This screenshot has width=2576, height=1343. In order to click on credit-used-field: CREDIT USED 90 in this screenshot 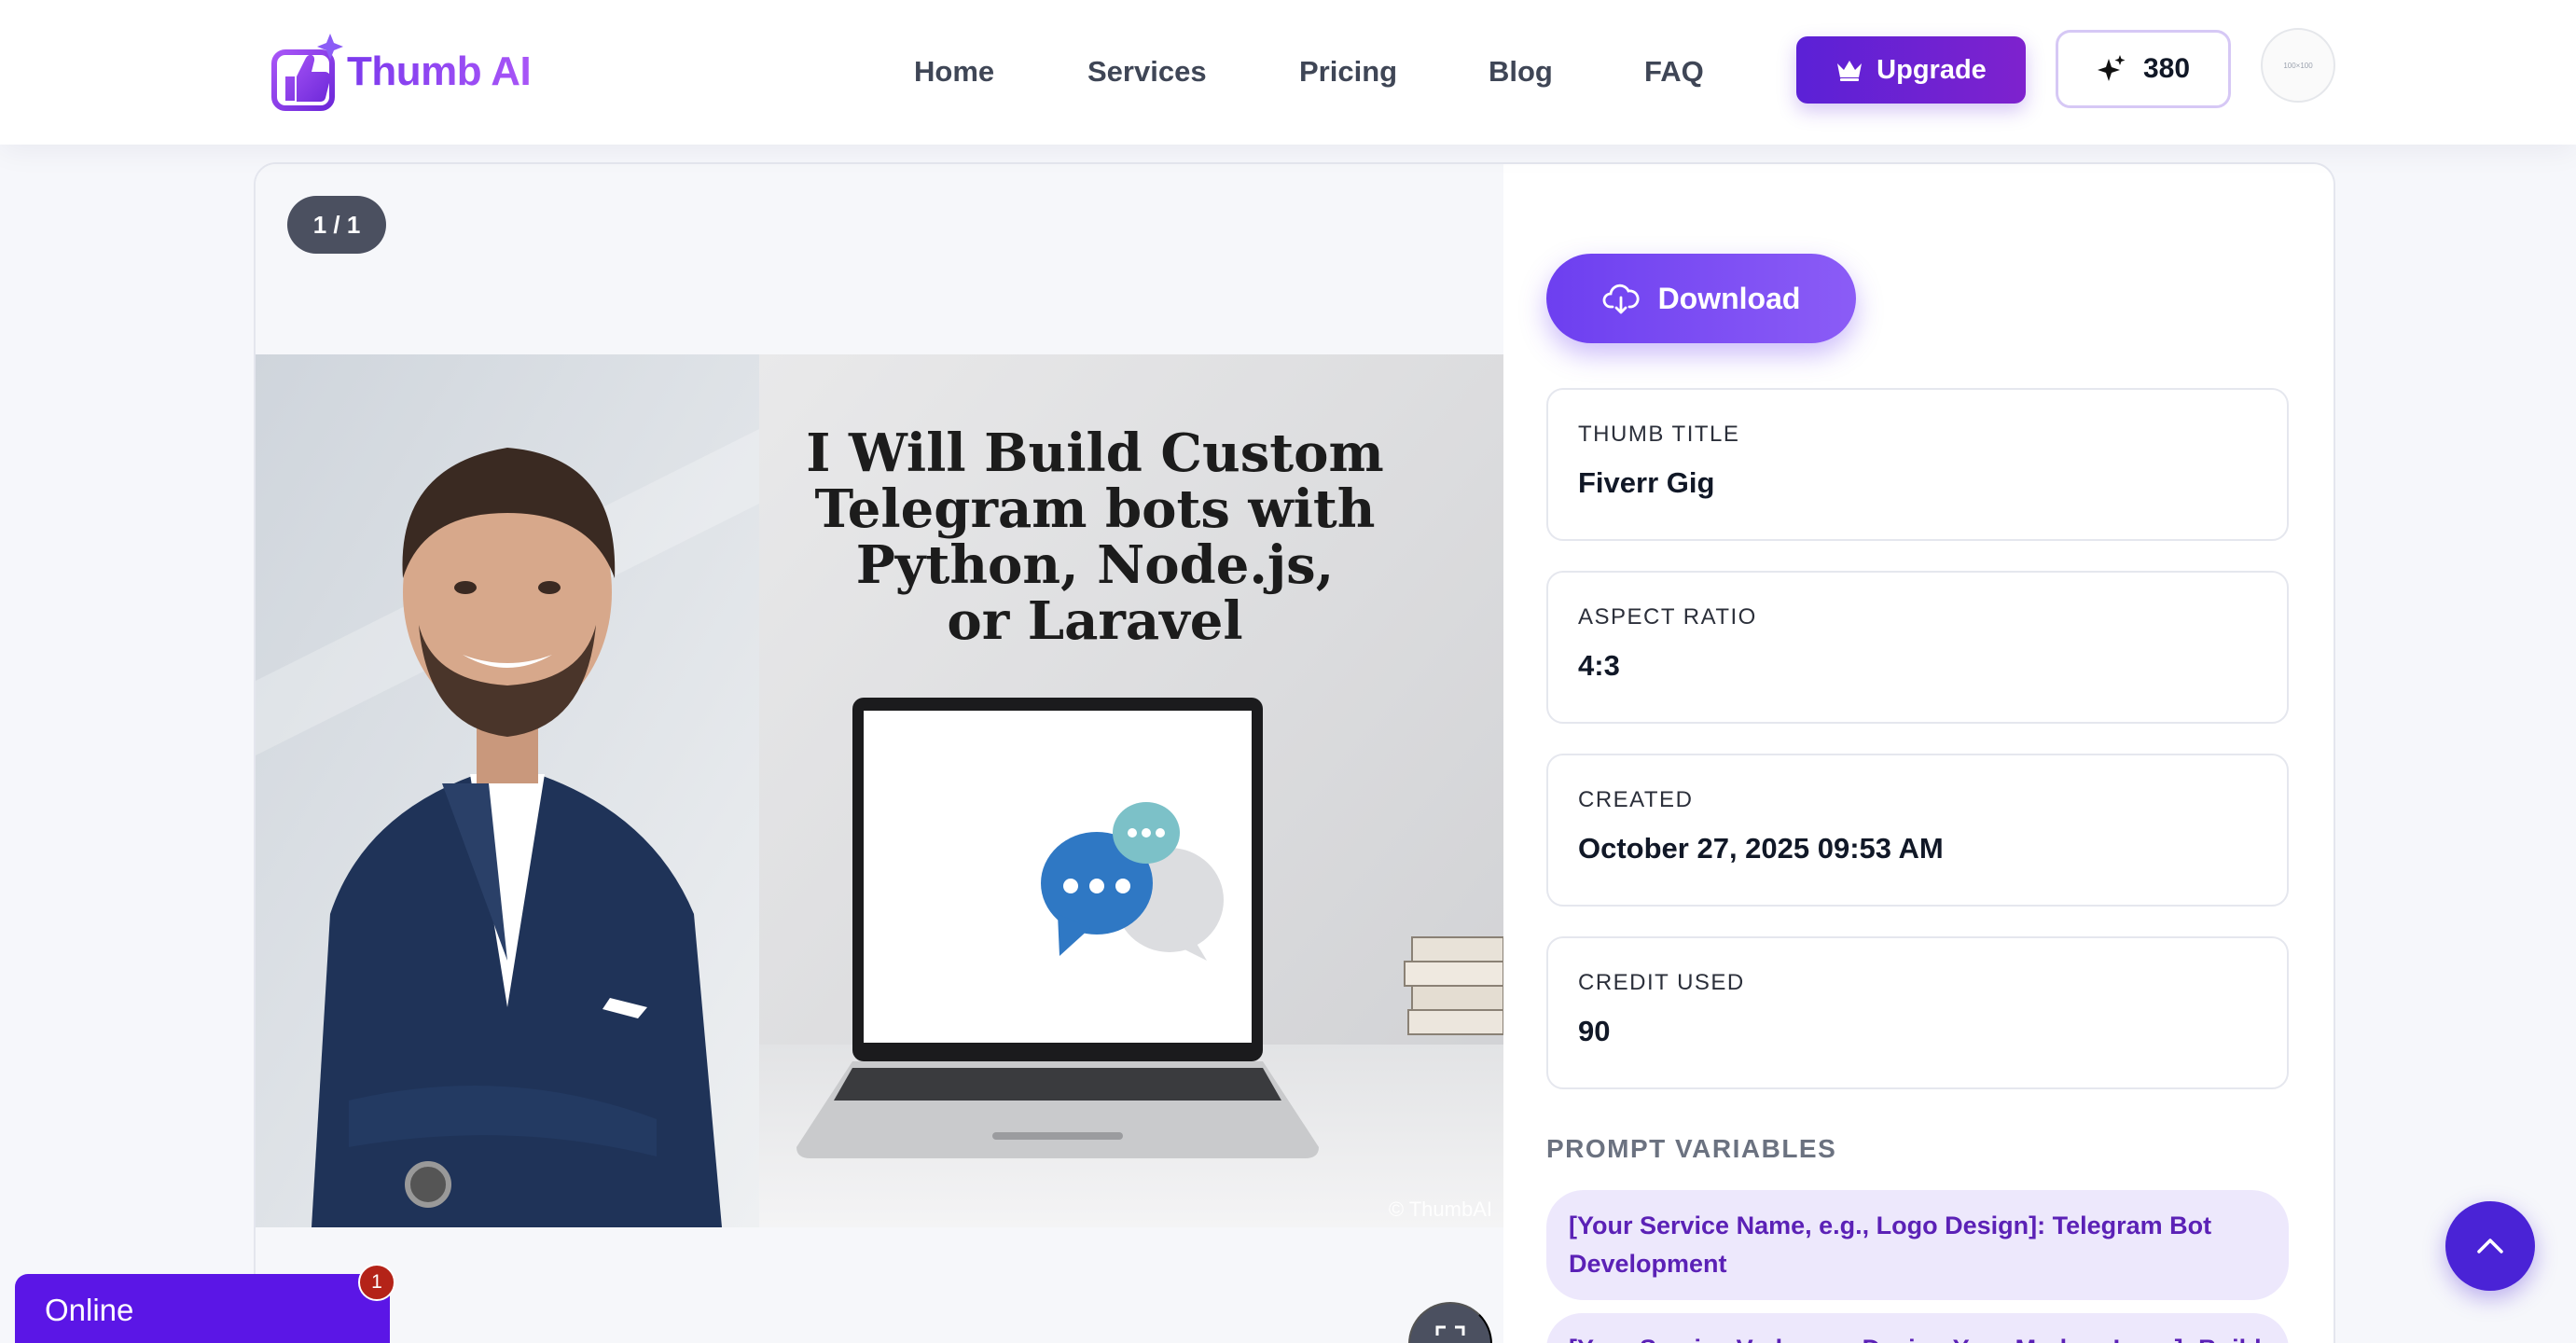, I will do `click(1917, 1013)`.